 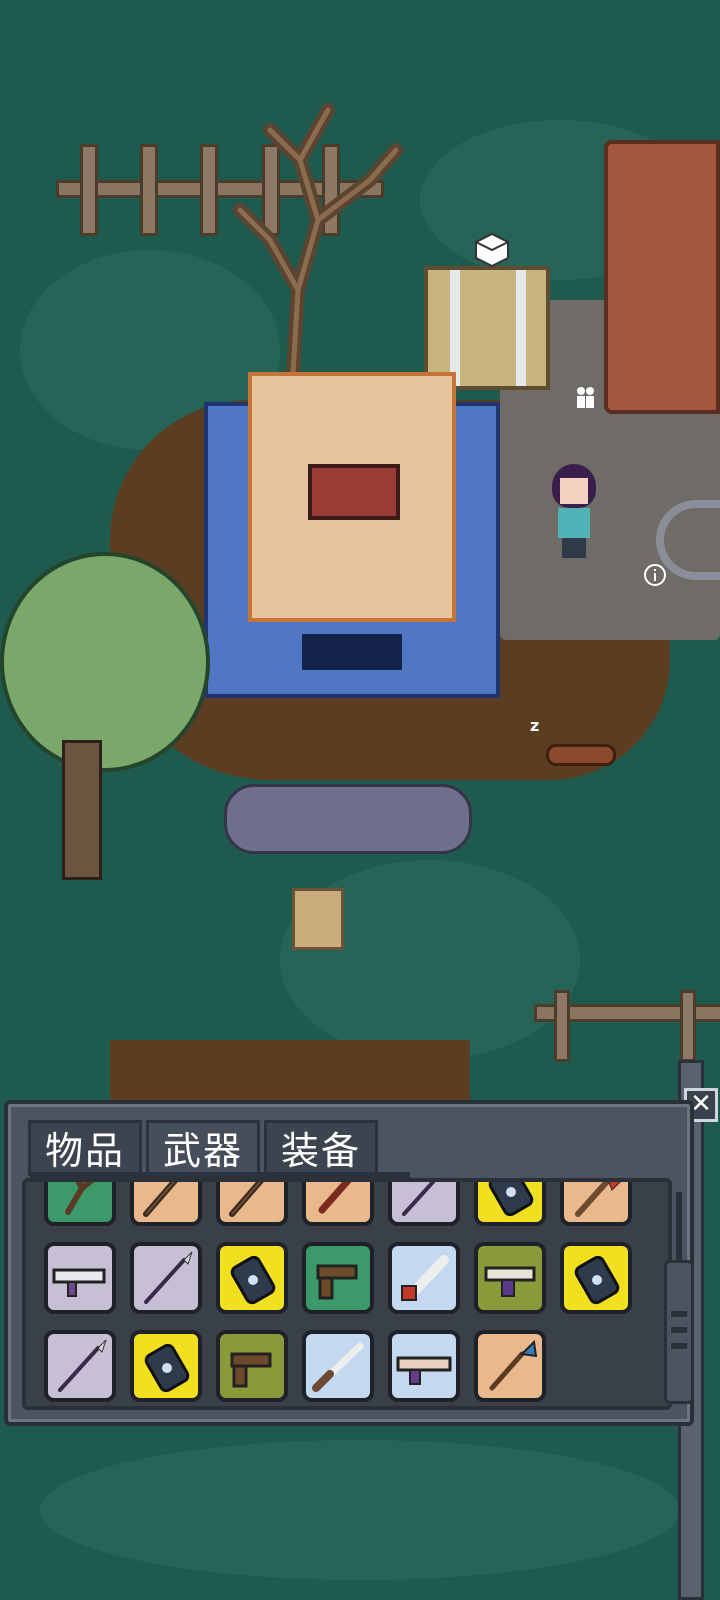 What do you see at coordinates (679, 1332) in the screenshot?
I see `scroll-thumb` at bounding box center [679, 1332].